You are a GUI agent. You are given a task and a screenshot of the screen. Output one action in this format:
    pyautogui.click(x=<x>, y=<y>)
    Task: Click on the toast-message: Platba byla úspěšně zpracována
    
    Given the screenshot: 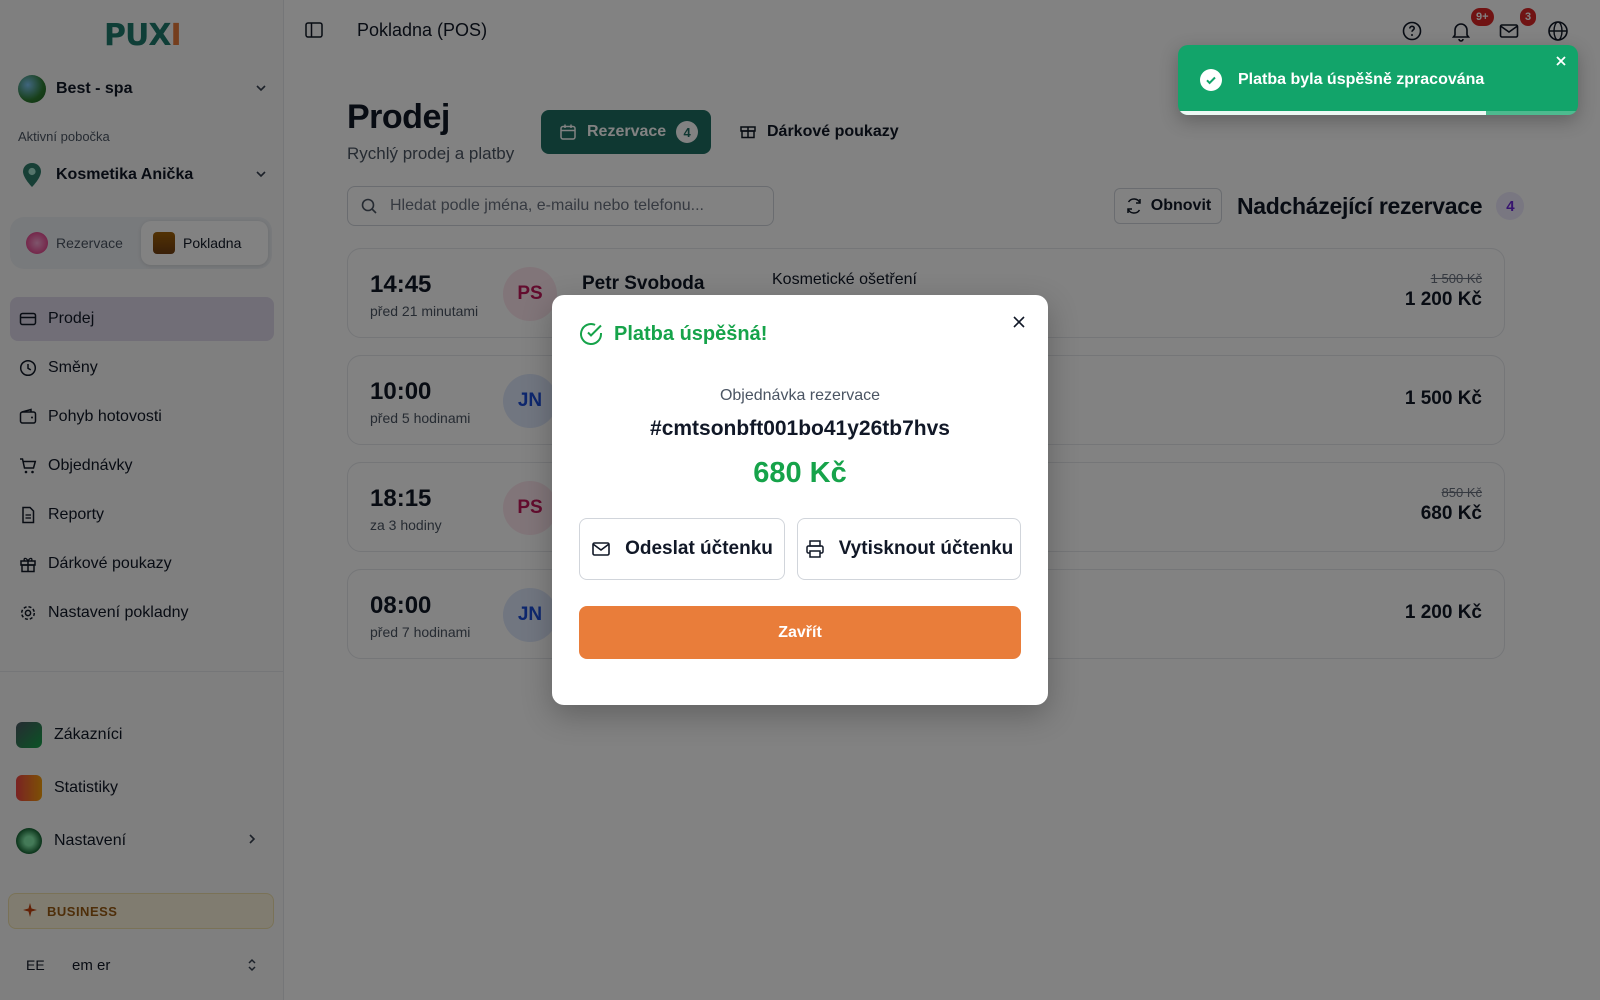 What is the action you would take?
    pyautogui.click(x=1361, y=79)
    